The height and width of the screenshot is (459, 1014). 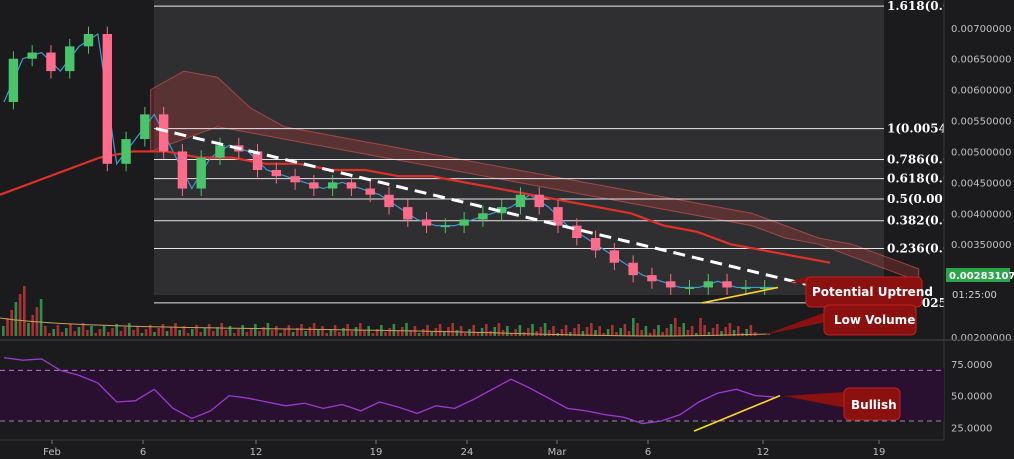 I want to click on callout-potential-uptrend-text: Potential Uptrend, so click(x=872, y=292).